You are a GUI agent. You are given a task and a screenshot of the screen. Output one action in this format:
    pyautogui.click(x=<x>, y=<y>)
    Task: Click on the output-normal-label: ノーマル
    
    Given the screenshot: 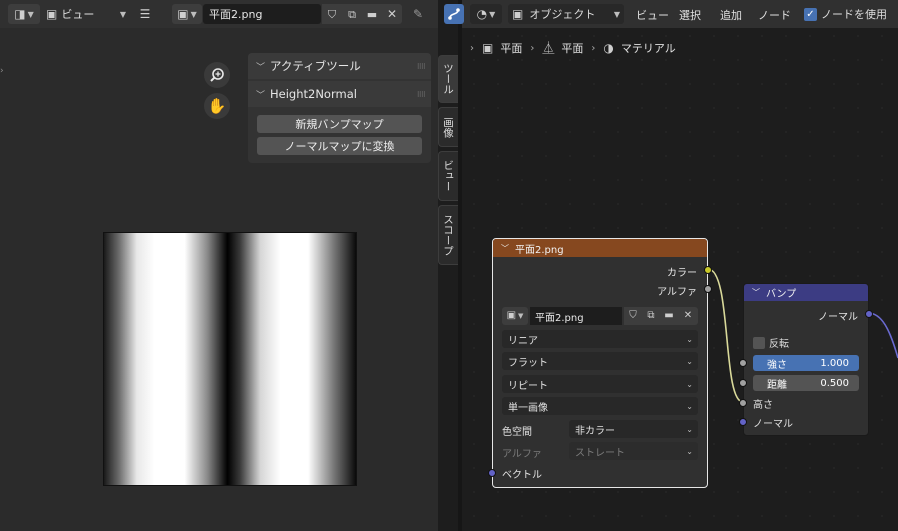 What is the action you would take?
    pyautogui.click(x=838, y=317)
    